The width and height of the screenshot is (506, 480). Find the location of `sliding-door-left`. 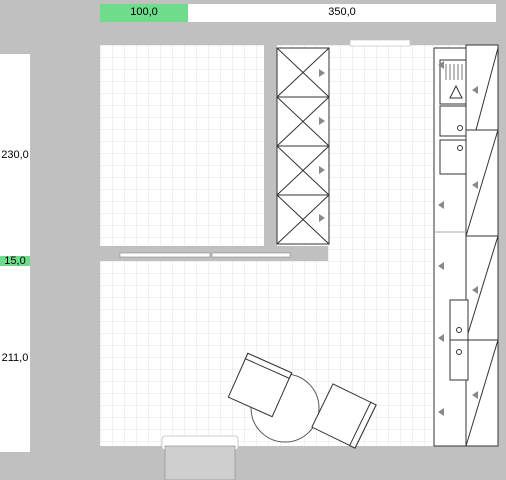

sliding-door-left is located at coordinates (165, 255).